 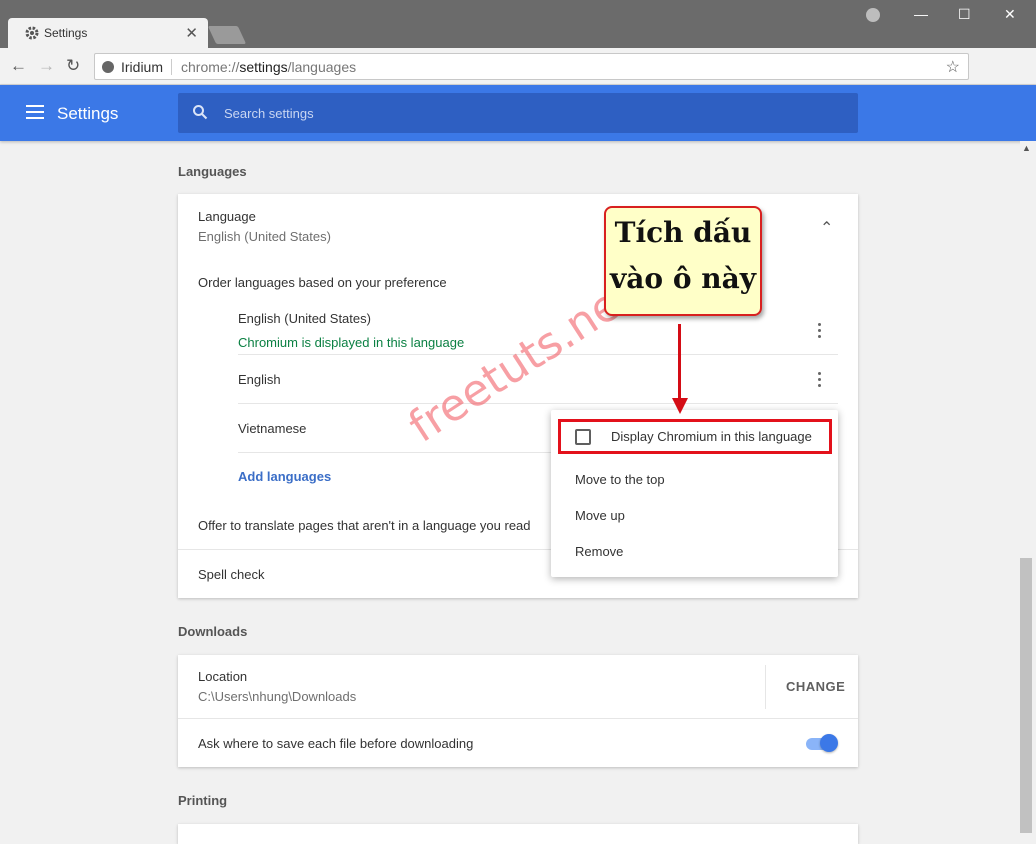 I want to click on site-name: Iridium, so click(x=142, y=67).